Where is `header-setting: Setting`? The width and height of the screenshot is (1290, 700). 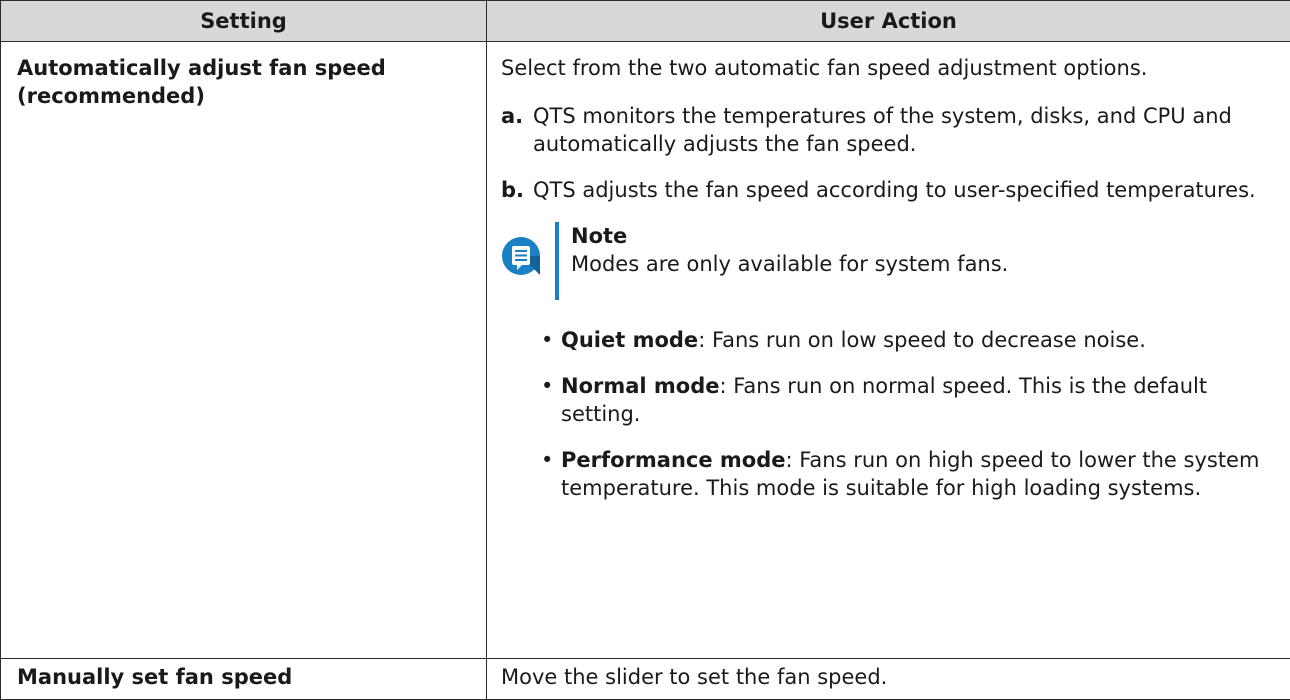
header-setting: Setting is located at coordinates (244, 21).